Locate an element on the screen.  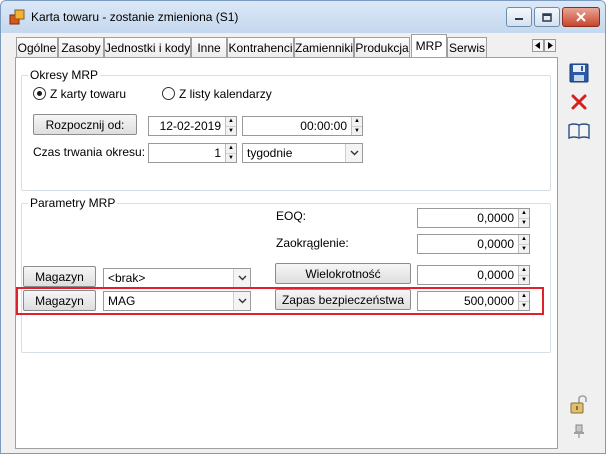
tab-label: Serwis is located at coordinates (466, 47).